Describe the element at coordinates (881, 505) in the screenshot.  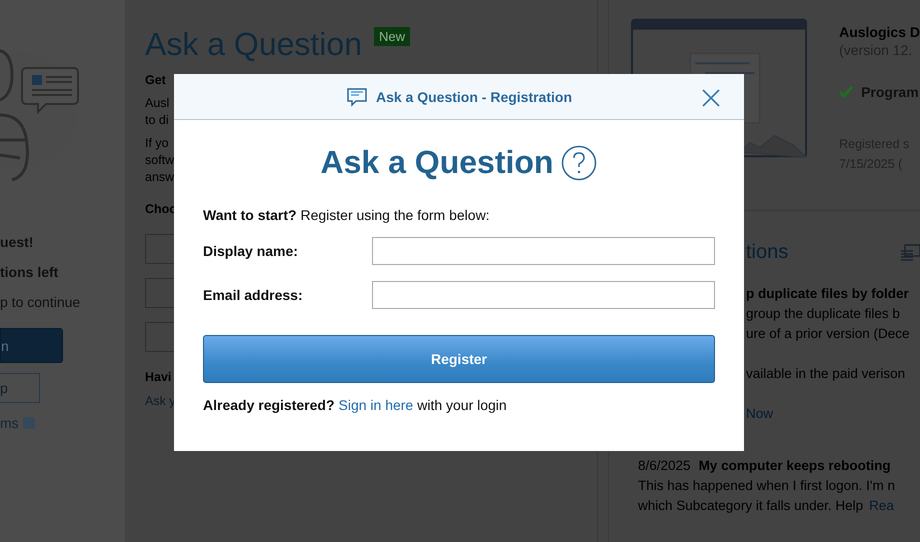
I see `read-more-link: Rea` at that location.